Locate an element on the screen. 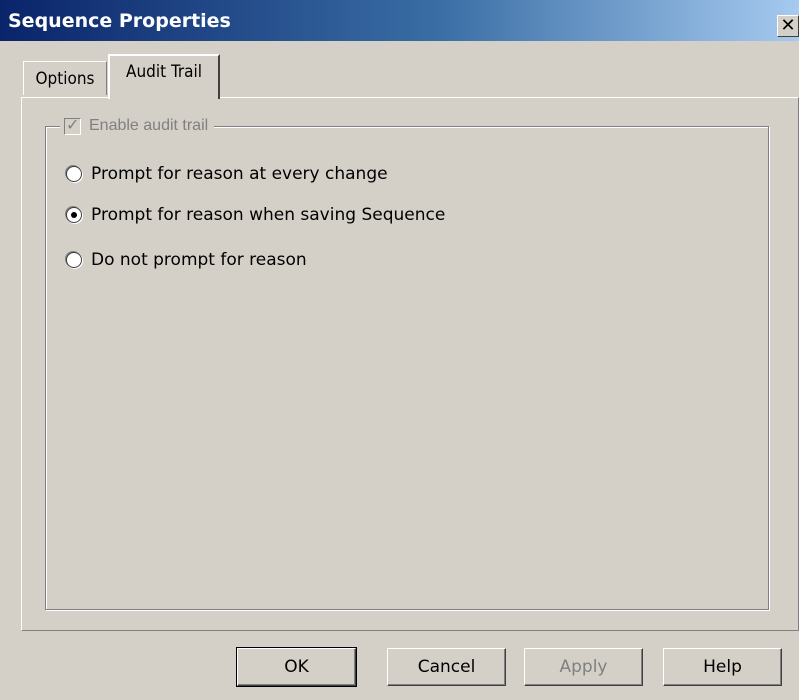 The height and width of the screenshot is (700, 799). enable-audit-trail-checkbox-row: ✓ Enable audit trail is located at coordinates (137, 126).